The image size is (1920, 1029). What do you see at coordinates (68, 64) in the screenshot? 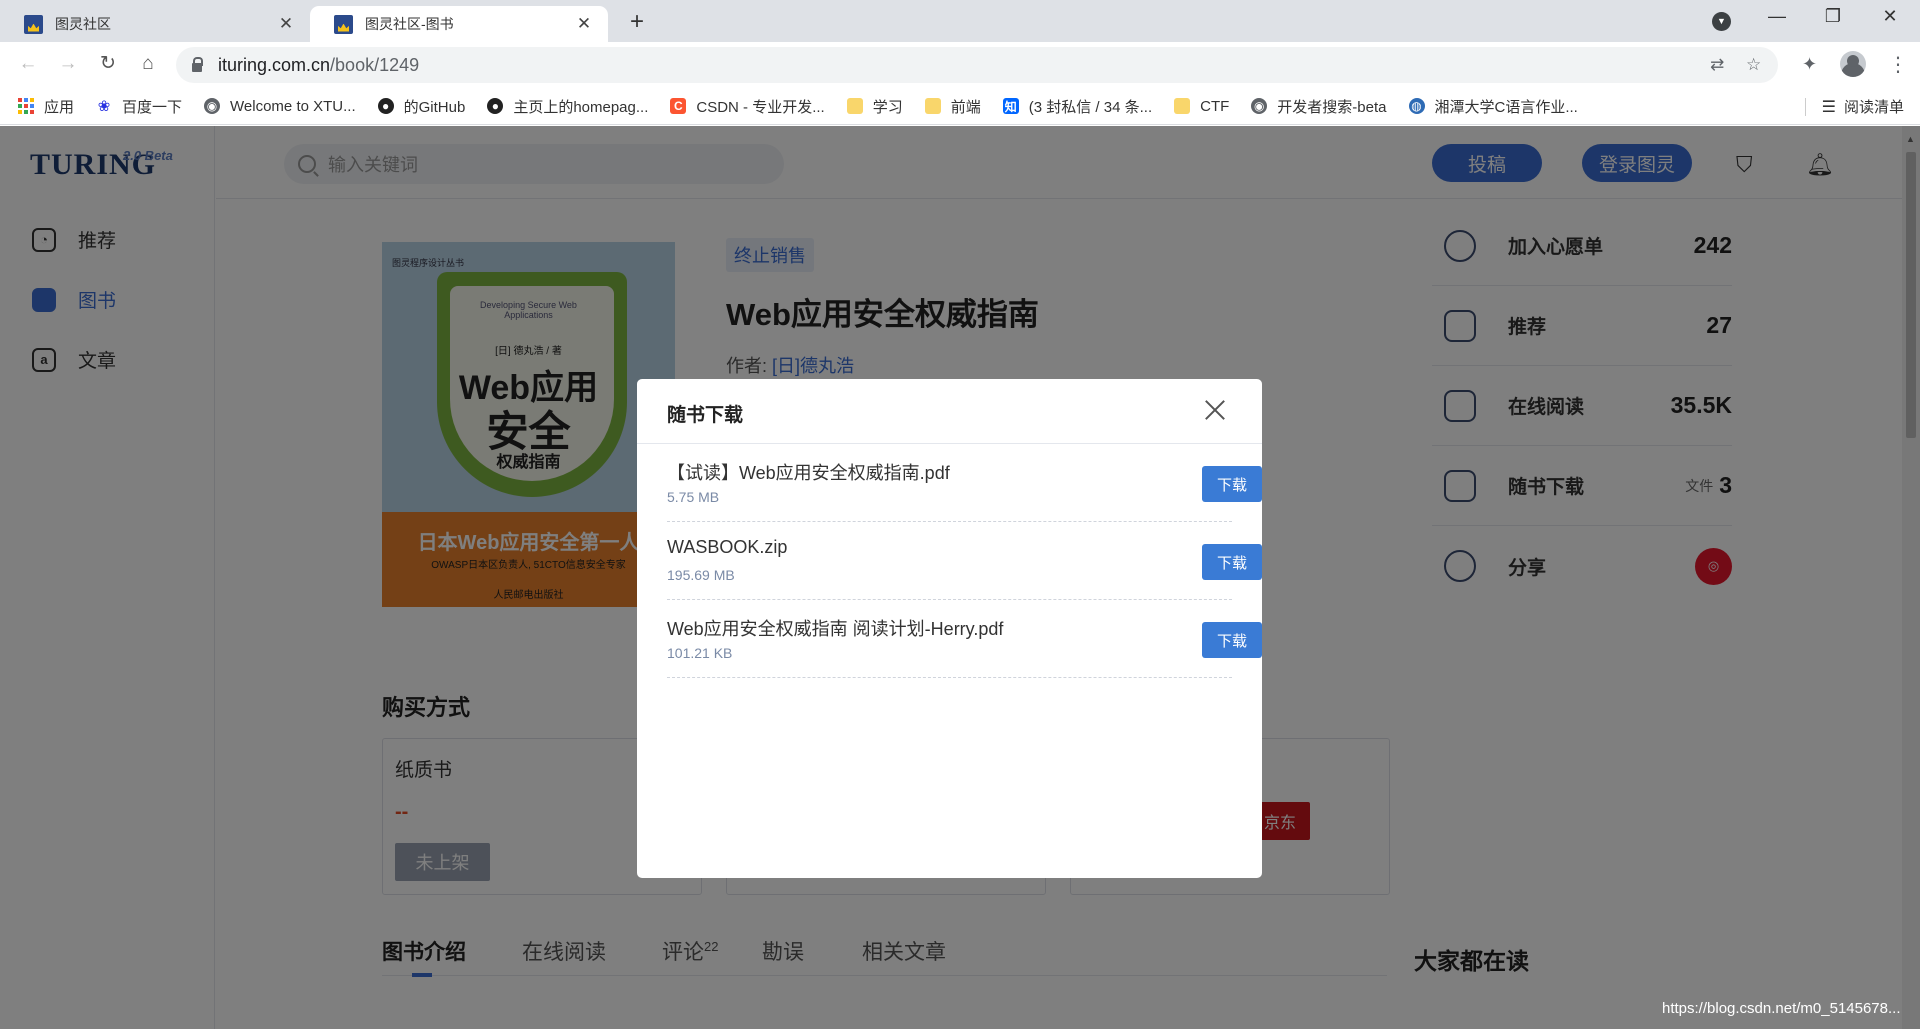
I see `forward-icon: →` at bounding box center [68, 64].